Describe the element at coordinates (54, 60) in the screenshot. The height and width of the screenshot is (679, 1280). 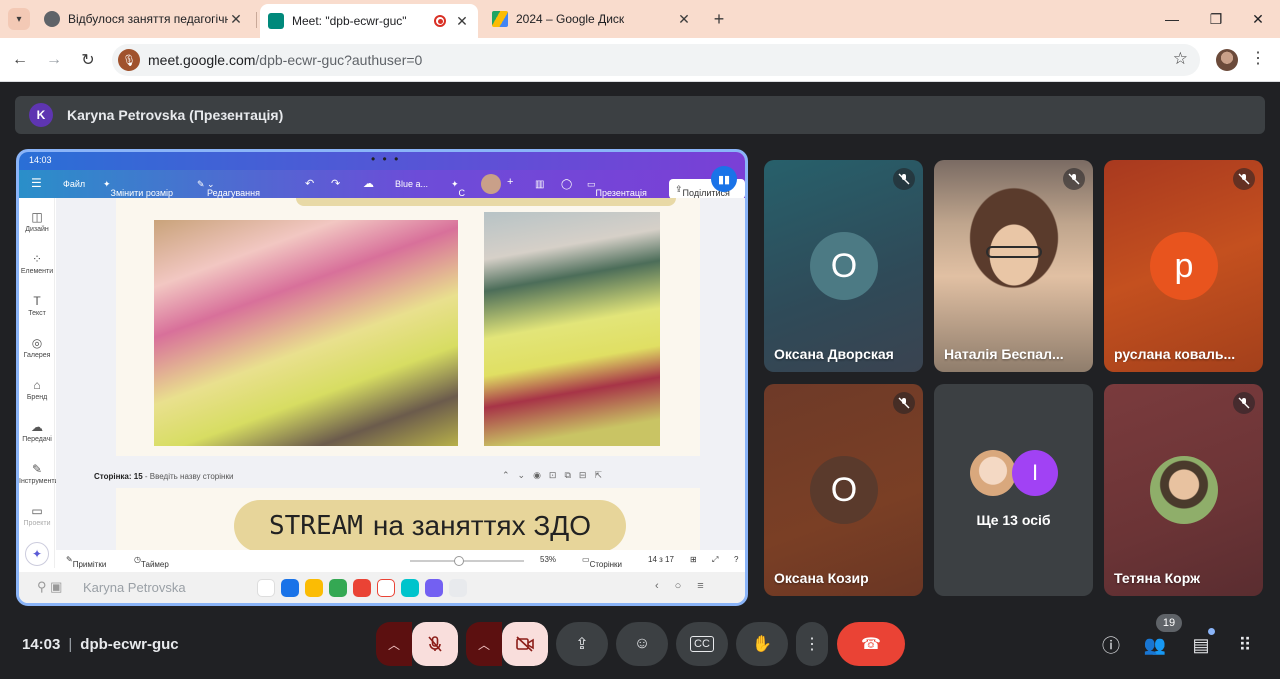
I see `forward-arrow-icon: →` at that location.